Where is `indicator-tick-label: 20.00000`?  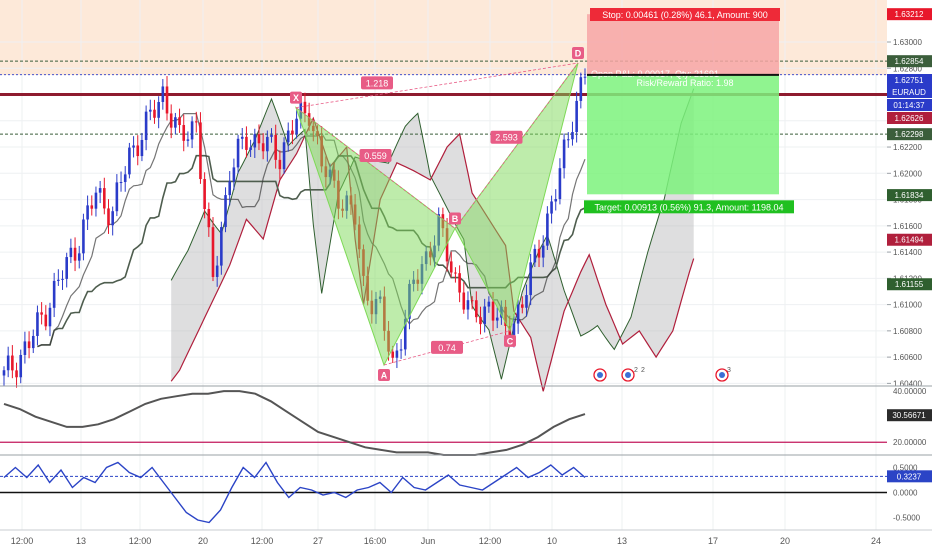 indicator-tick-label: 20.00000 is located at coordinates (910, 442).